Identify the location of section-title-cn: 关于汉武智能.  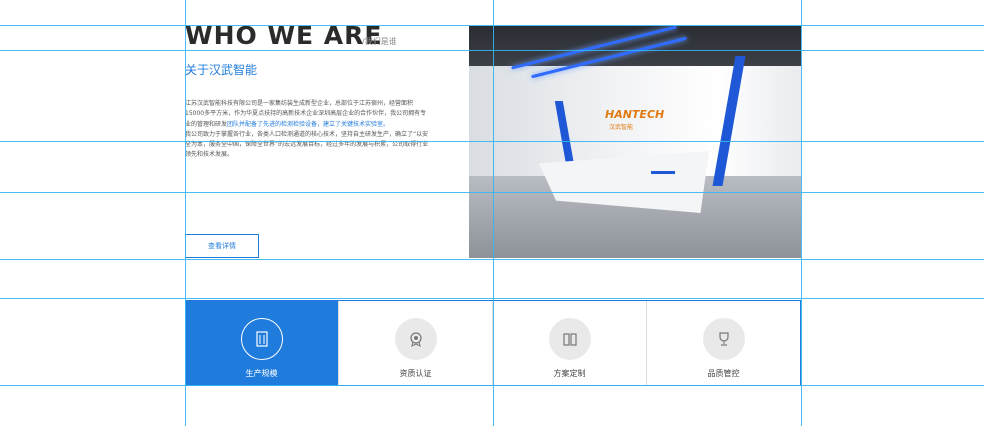
(221, 70).